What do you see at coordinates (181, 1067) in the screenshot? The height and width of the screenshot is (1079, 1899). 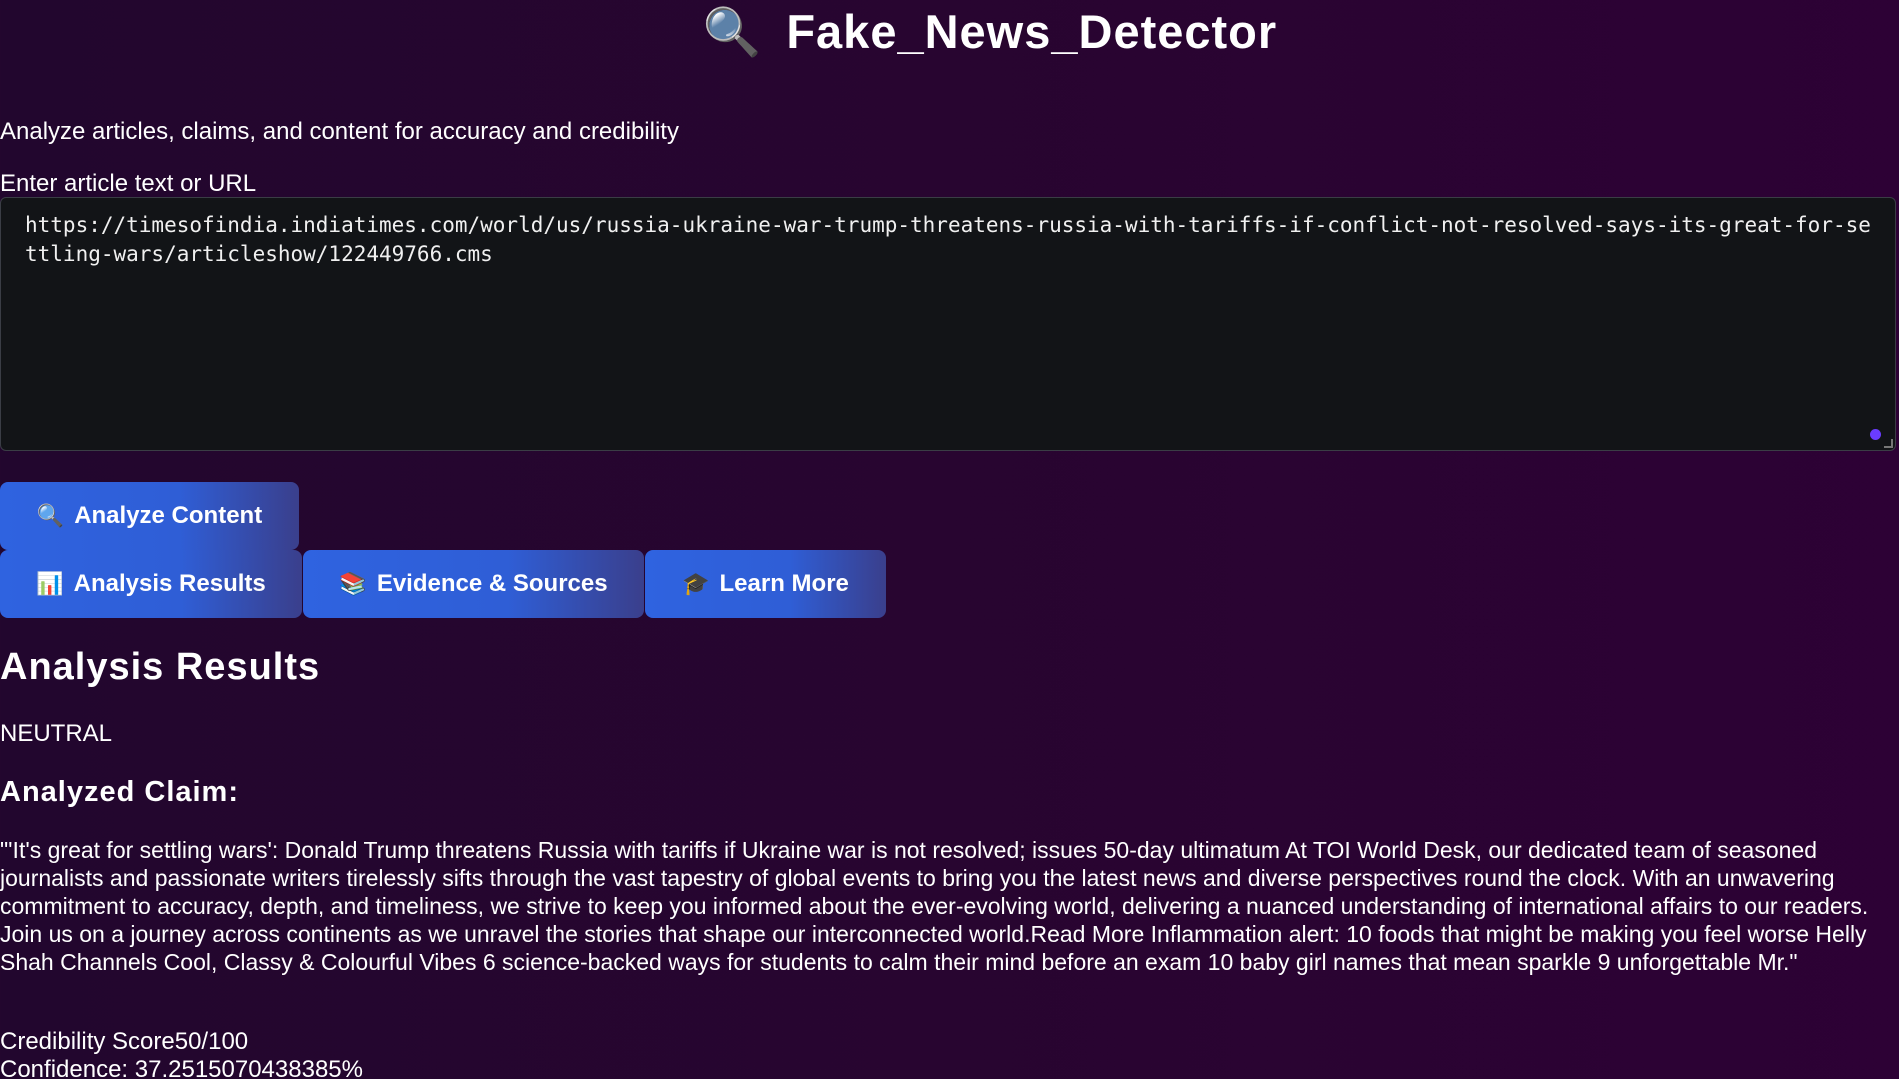 I see `confidence-value: Confidence: 37.2515070438385%` at bounding box center [181, 1067].